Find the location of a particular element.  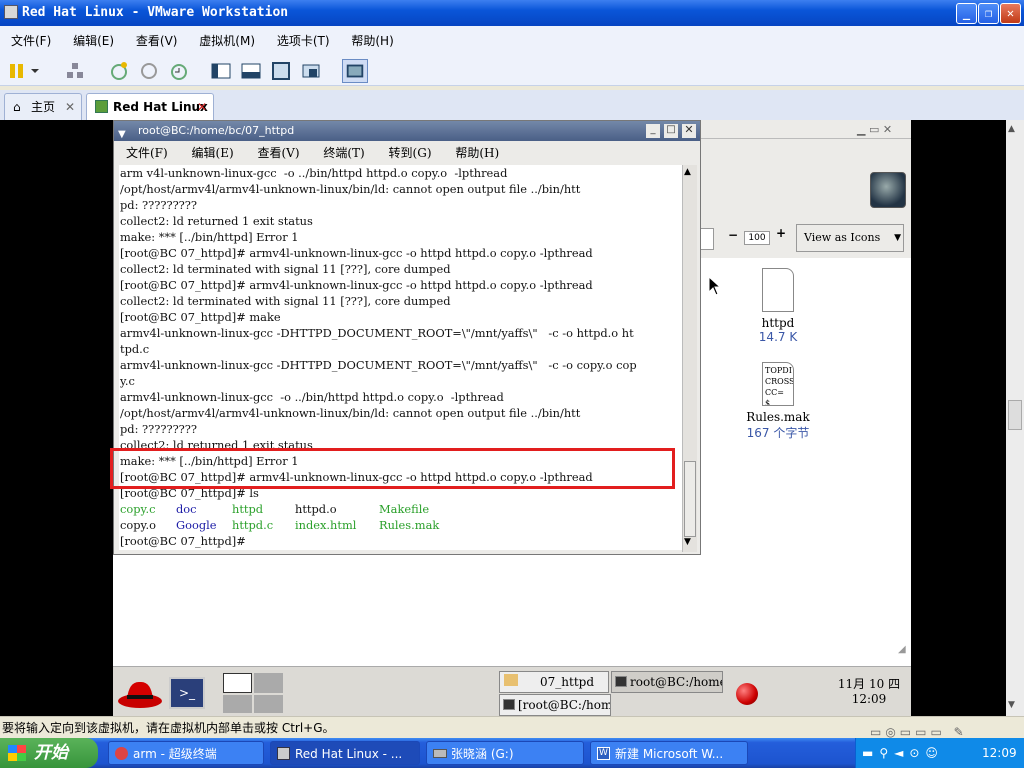

pause-icon is located at coordinates (17, 71).